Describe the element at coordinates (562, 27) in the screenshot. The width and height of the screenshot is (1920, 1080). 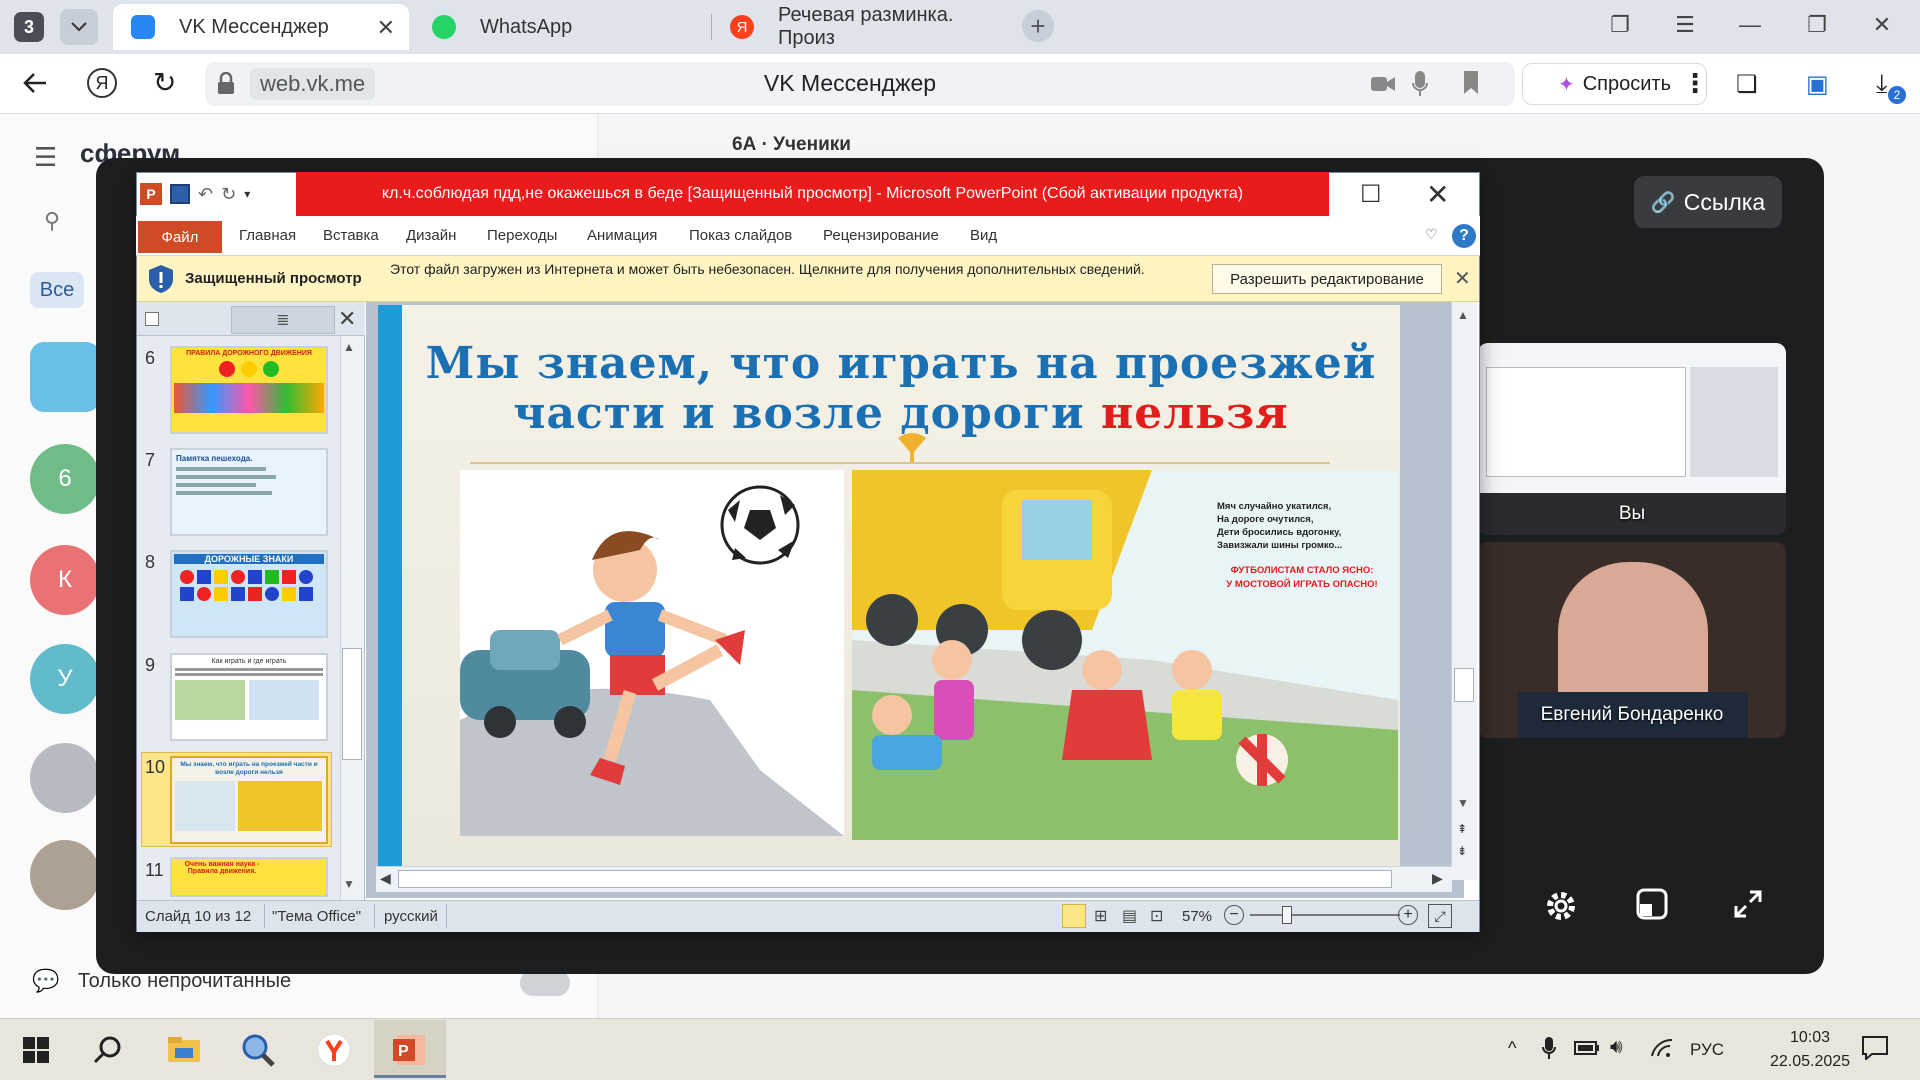
I see `tab-whatsapp: WhatsApp` at that location.